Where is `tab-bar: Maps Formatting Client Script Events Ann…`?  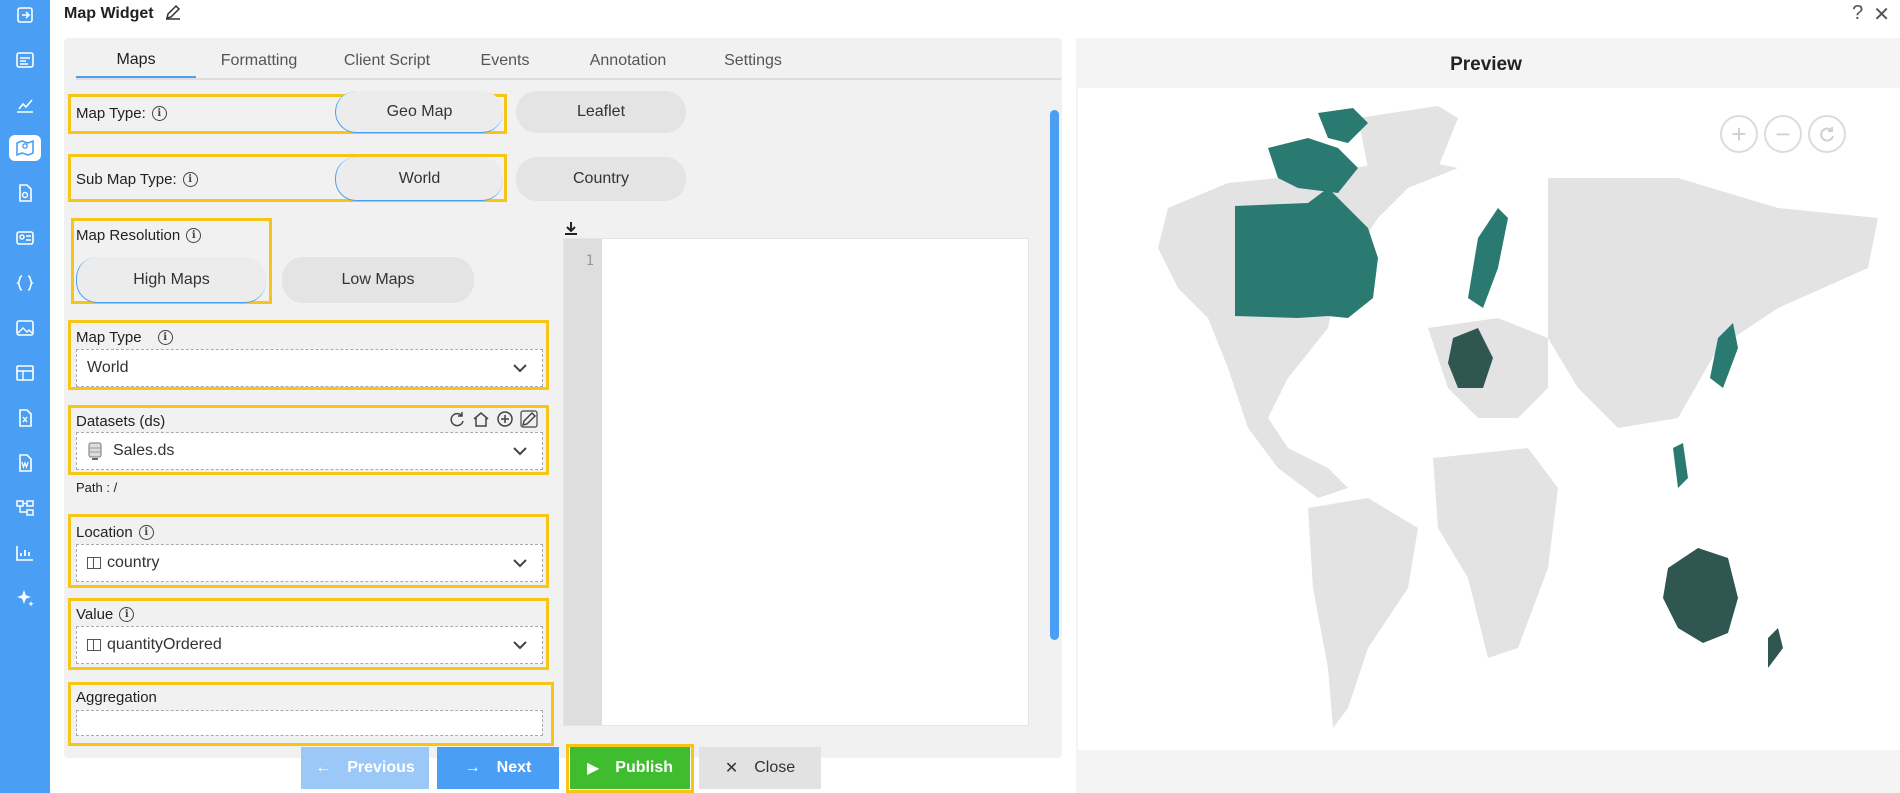
tab-bar: Maps Formatting Client Script Events Ann… is located at coordinates (568, 62).